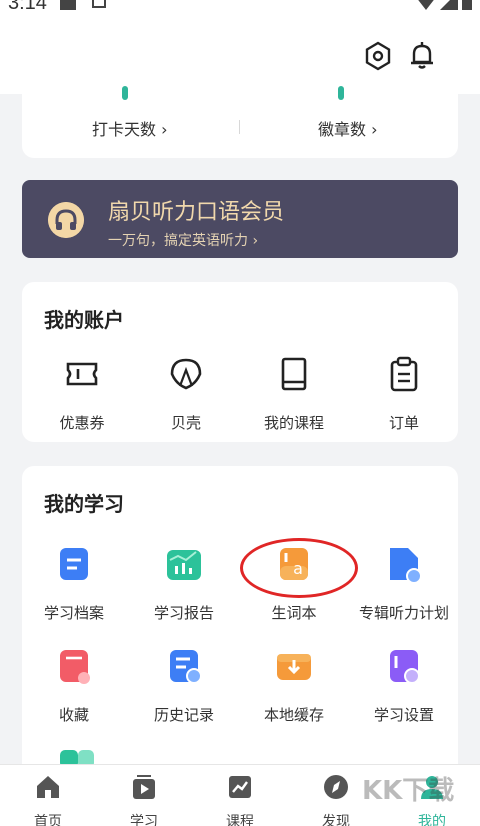 This screenshot has width=480, height=826. What do you see at coordinates (144, 820) in the screenshot?
I see `tab-study-label: 学习` at bounding box center [144, 820].